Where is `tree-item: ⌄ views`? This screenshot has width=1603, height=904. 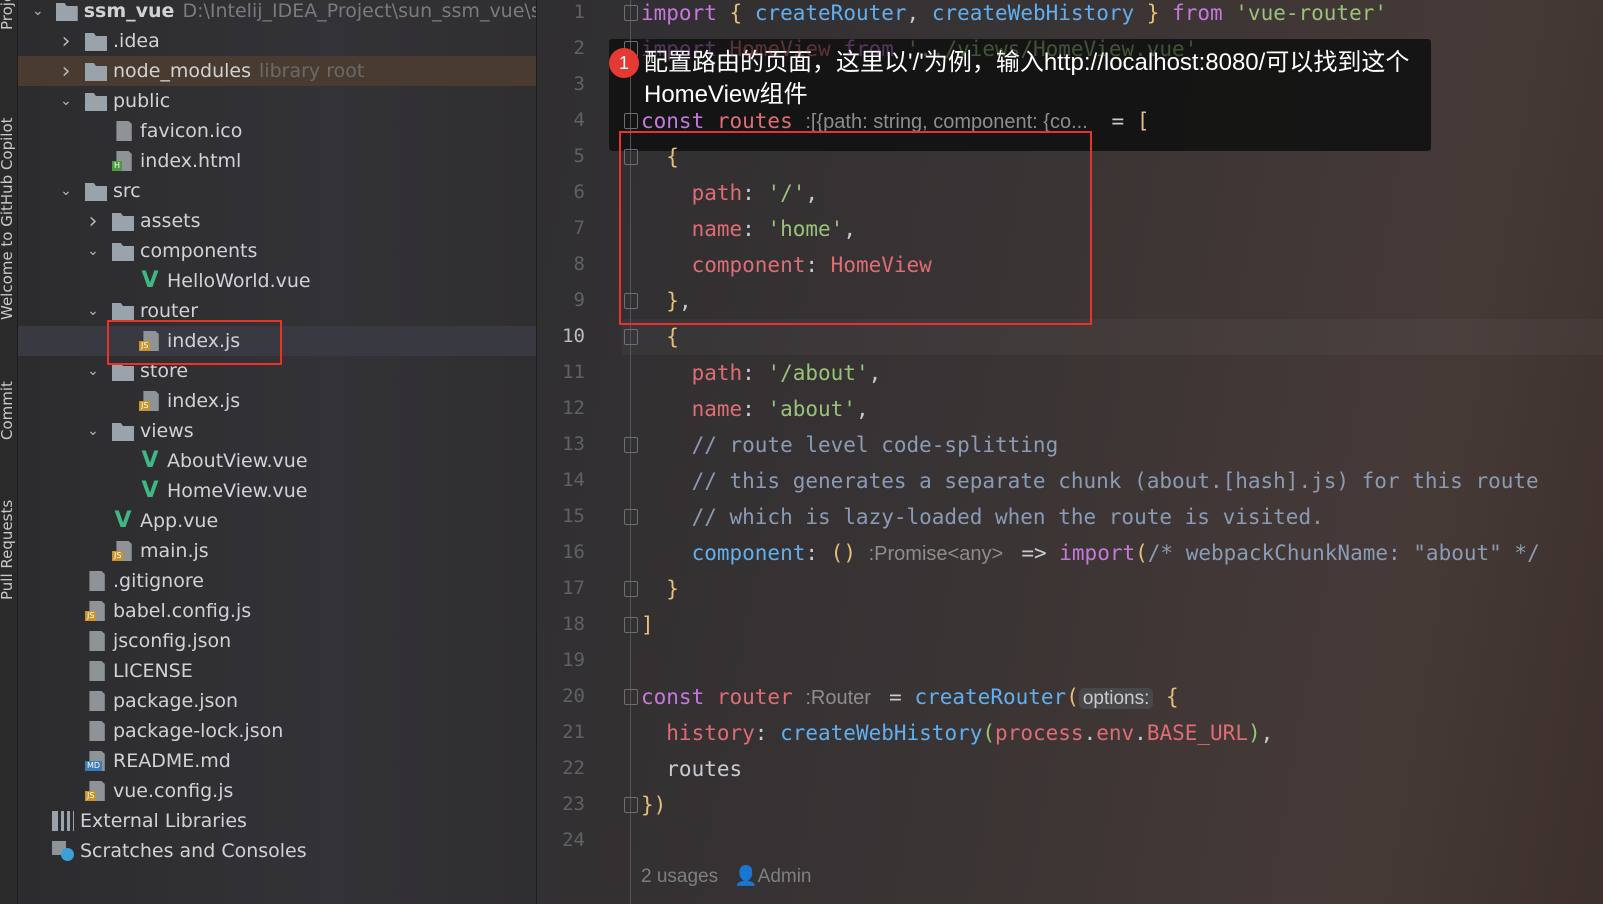
tree-item: ⌄ views is located at coordinates (277, 431).